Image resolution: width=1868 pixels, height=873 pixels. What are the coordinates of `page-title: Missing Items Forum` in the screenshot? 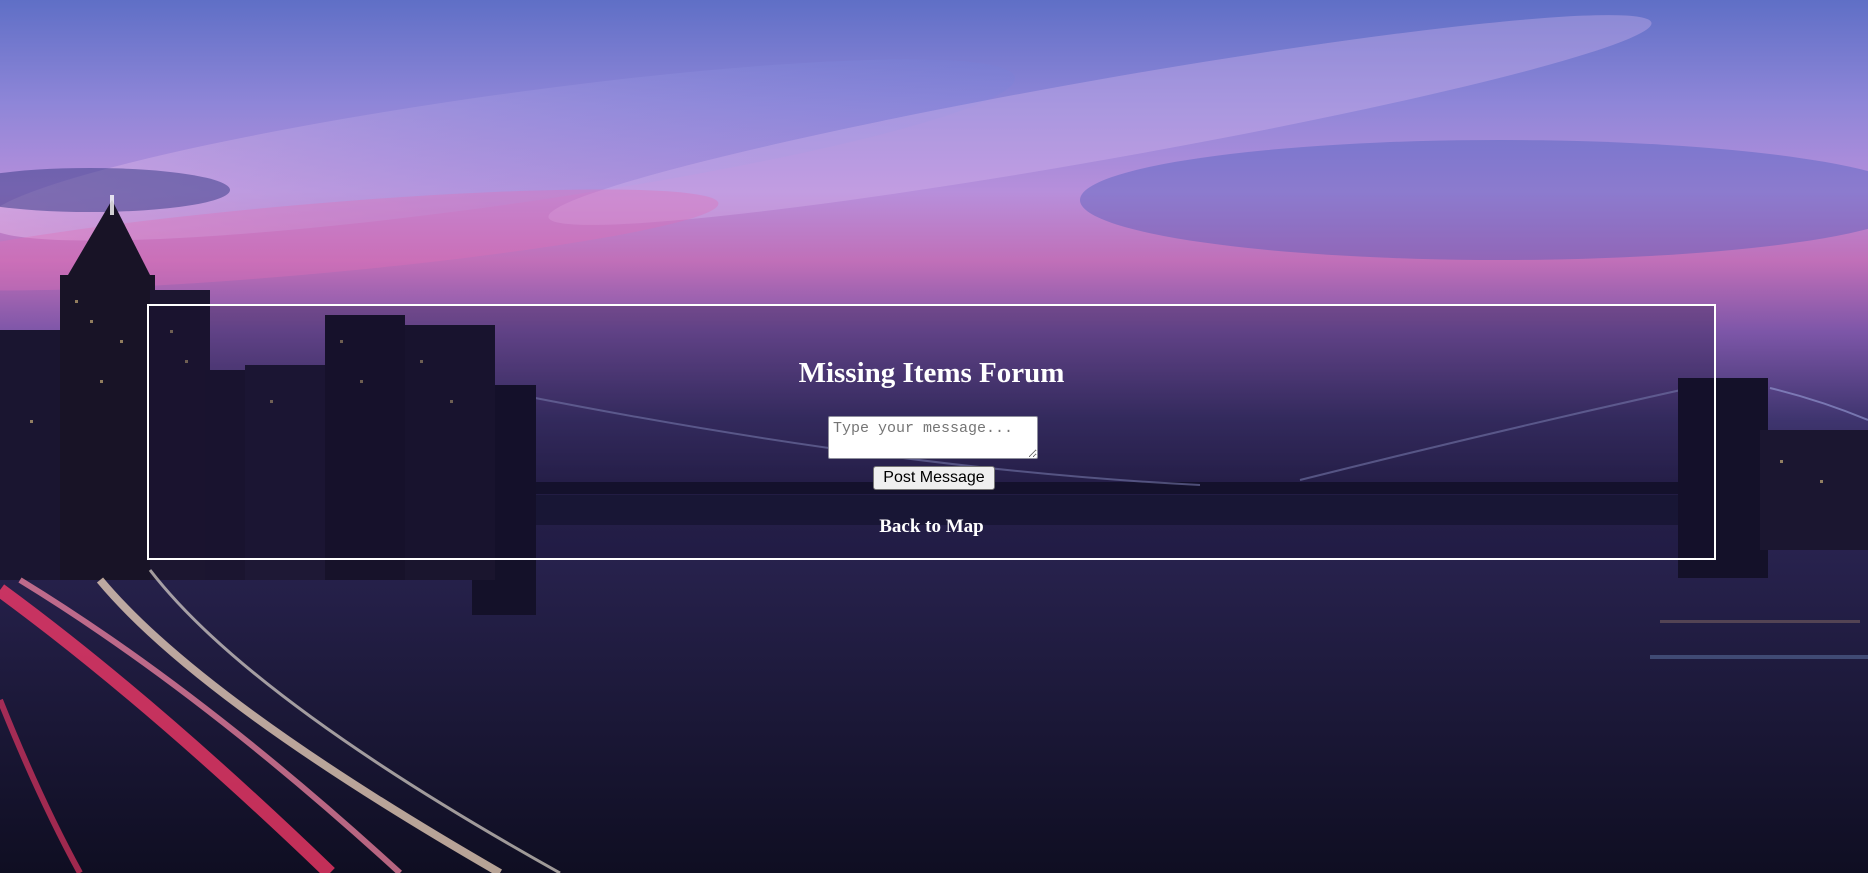 It's located at (931, 373).